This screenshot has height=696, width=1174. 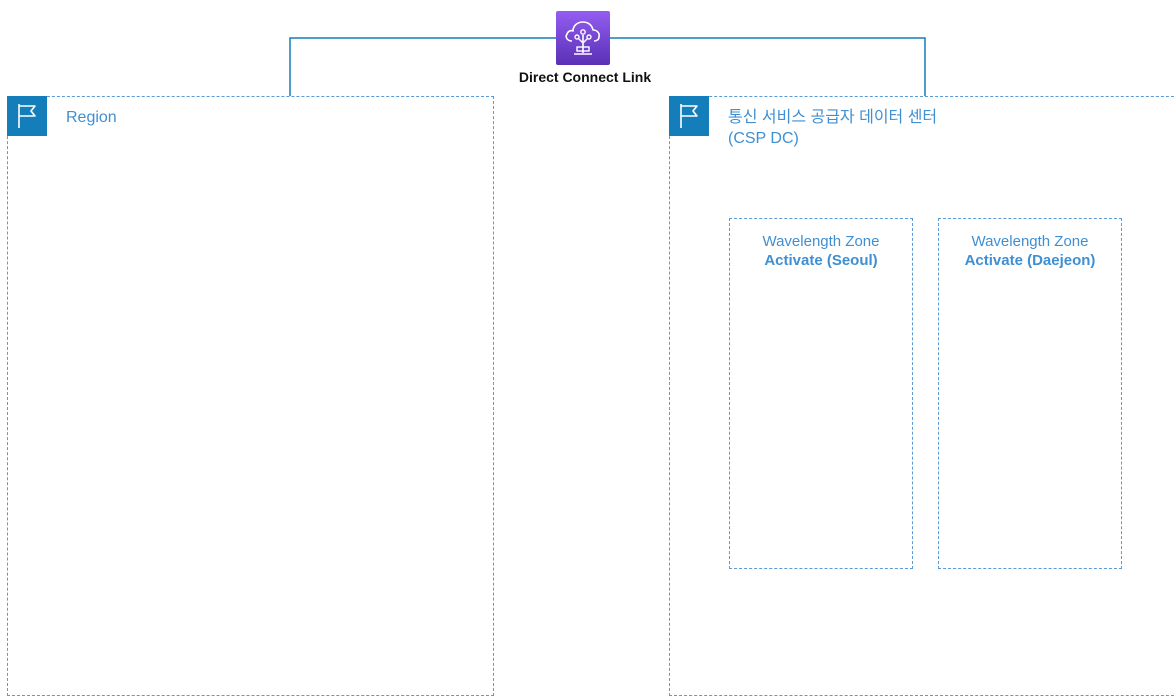 What do you see at coordinates (585, 77) in the screenshot?
I see `direct-connect-label: Direct Connect Link` at bounding box center [585, 77].